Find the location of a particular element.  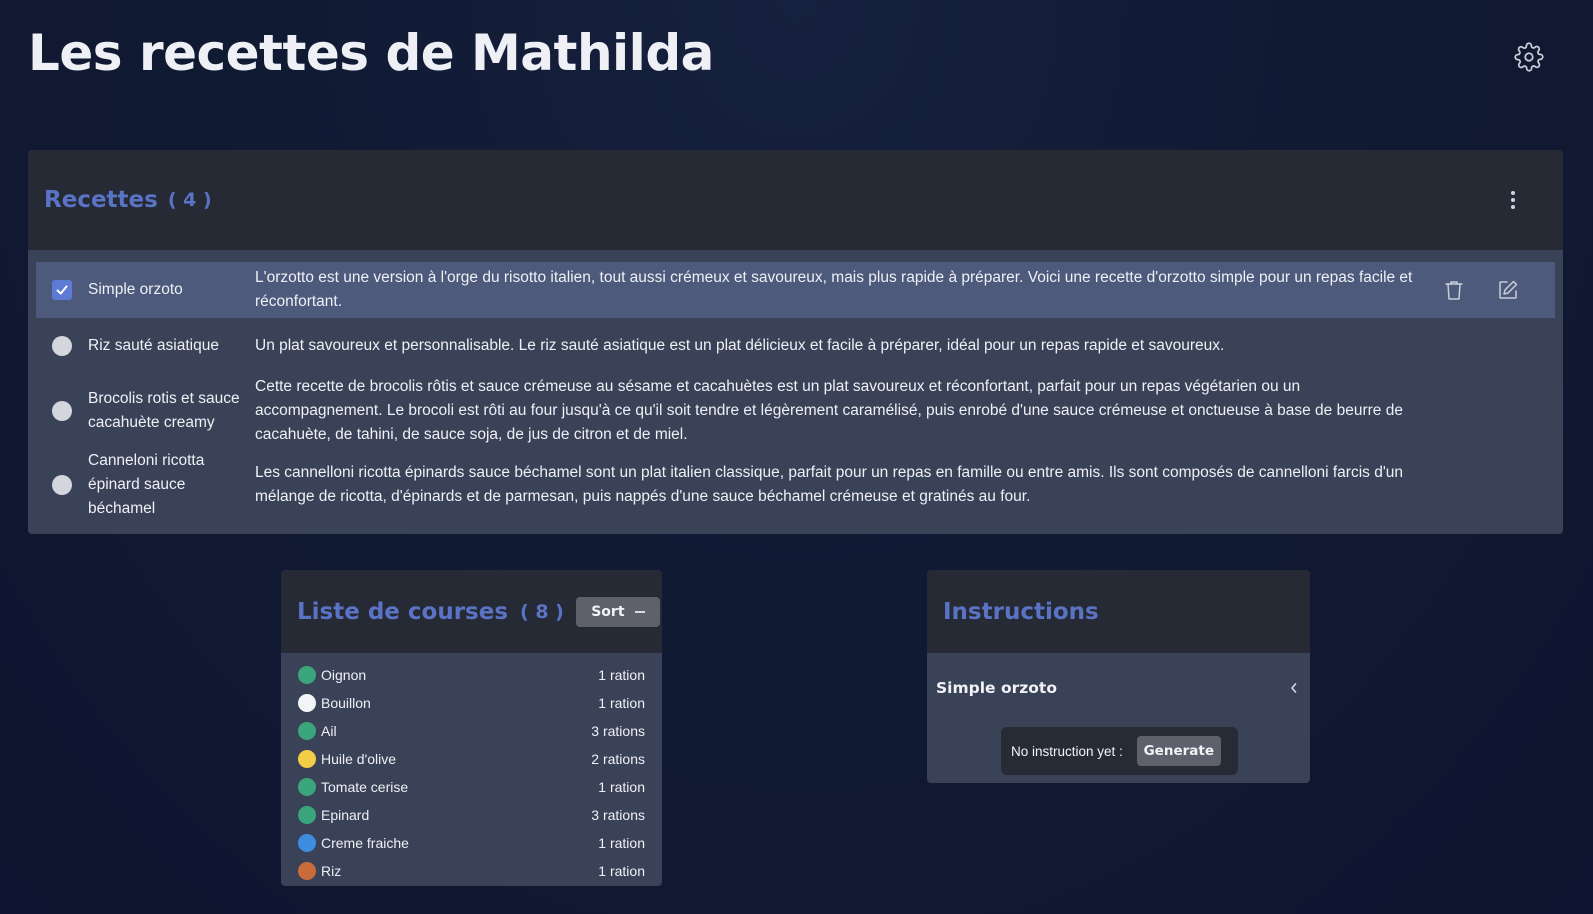

ingredient-name: Tomate cerise is located at coordinates (365, 787).